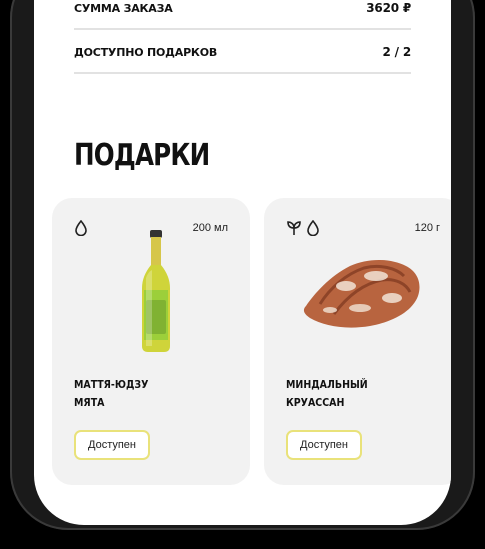 Image resolution: width=485 pixels, height=549 pixels. Describe the element at coordinates (388, 8) in the screenshot. I see `order-total-value: 3620 ₽` at that location.